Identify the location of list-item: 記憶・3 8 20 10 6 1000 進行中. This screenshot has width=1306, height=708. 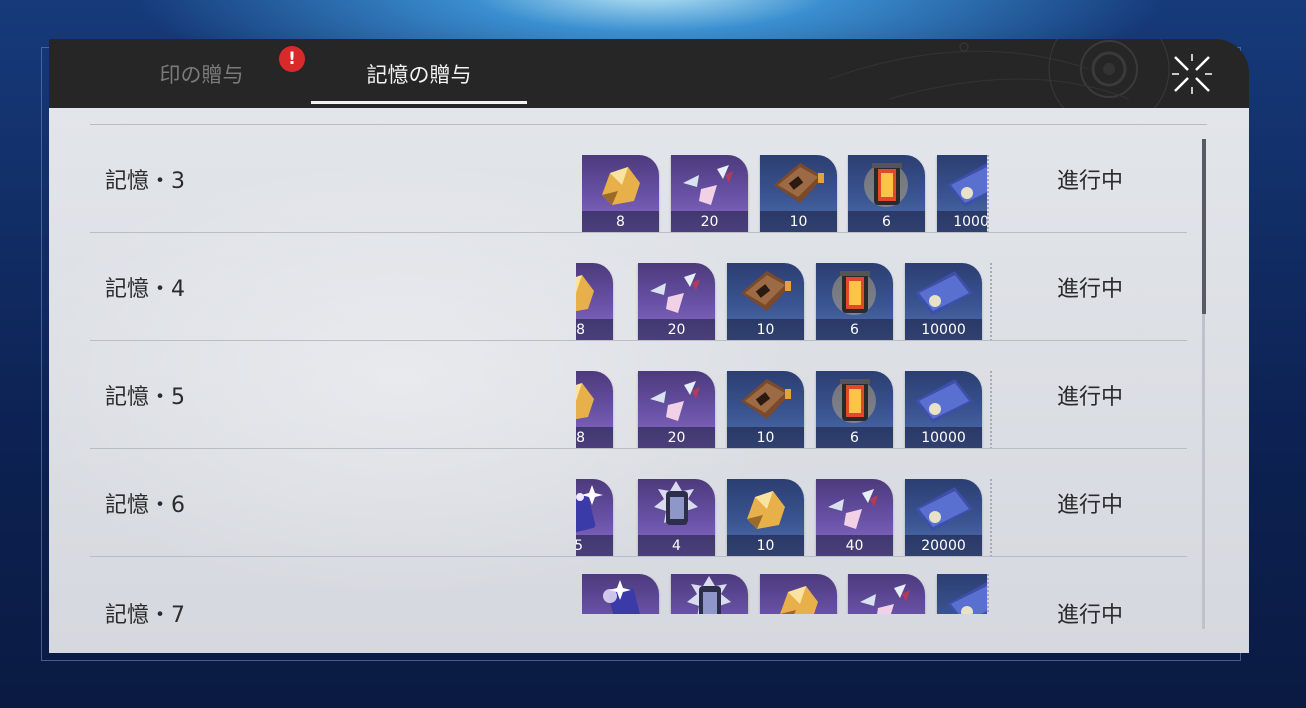
(638, 179).